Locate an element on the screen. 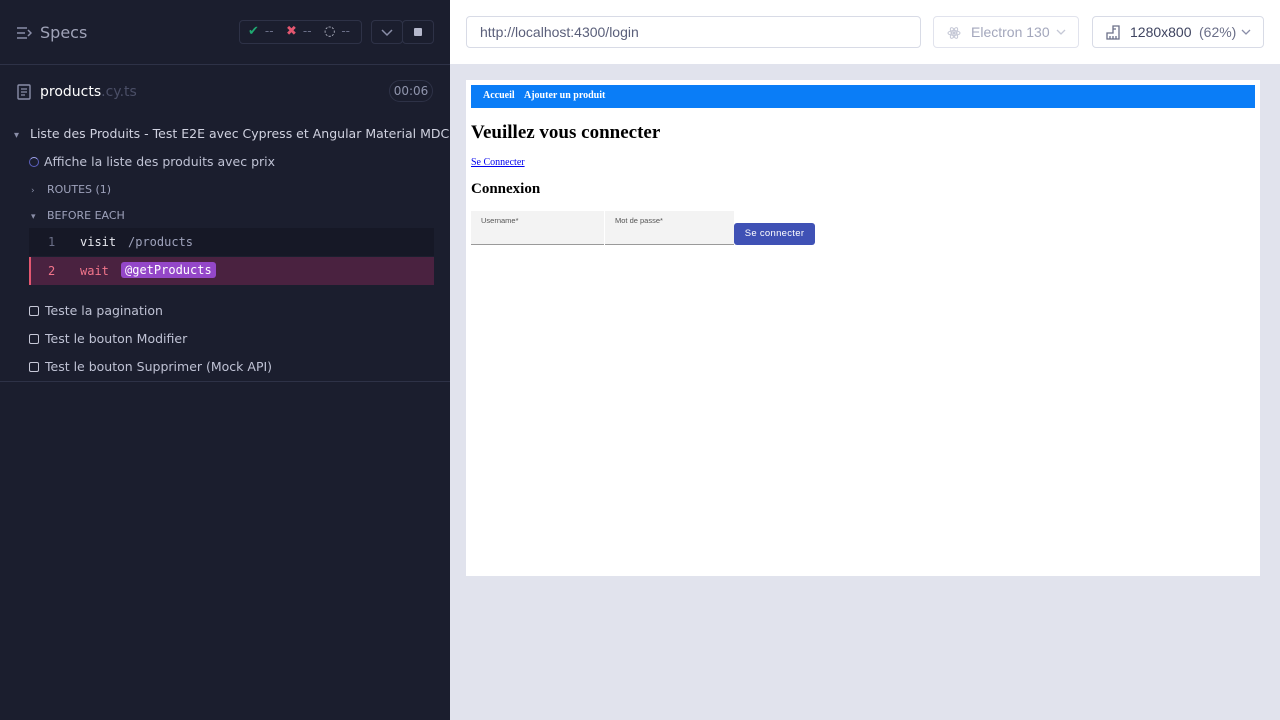 The width and height of the screenshot is (1280, 720). nav-link-add-product: Ajouter un produit is located at coordinates (564, 95).